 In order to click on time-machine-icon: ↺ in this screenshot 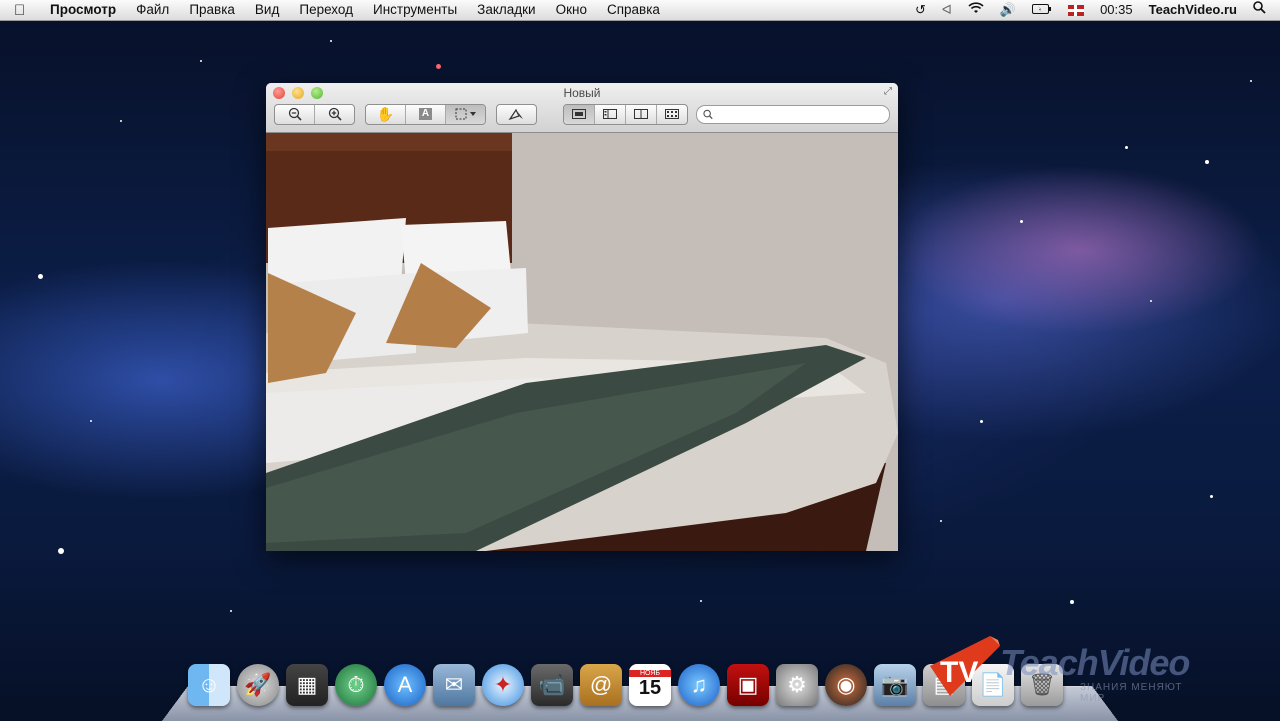, I will do `click(920, 10)`.